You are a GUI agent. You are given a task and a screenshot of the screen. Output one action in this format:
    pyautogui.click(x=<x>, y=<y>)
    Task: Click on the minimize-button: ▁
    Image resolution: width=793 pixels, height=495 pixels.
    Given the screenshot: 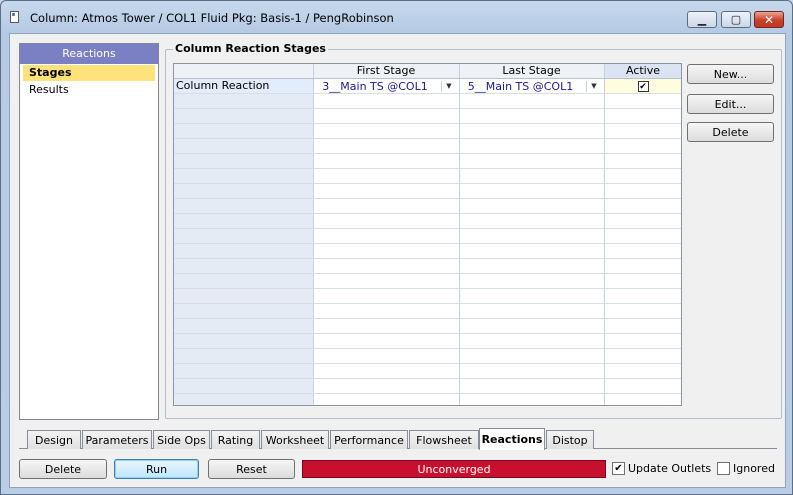 What is the action you would take?
    pyautogui.click(x=702, y=19)
    